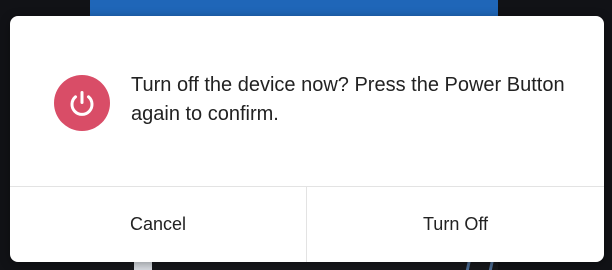  Describe the element at coordinates (158, 224) in the screenshot. I see `cancel-button: Cancel` at that location.